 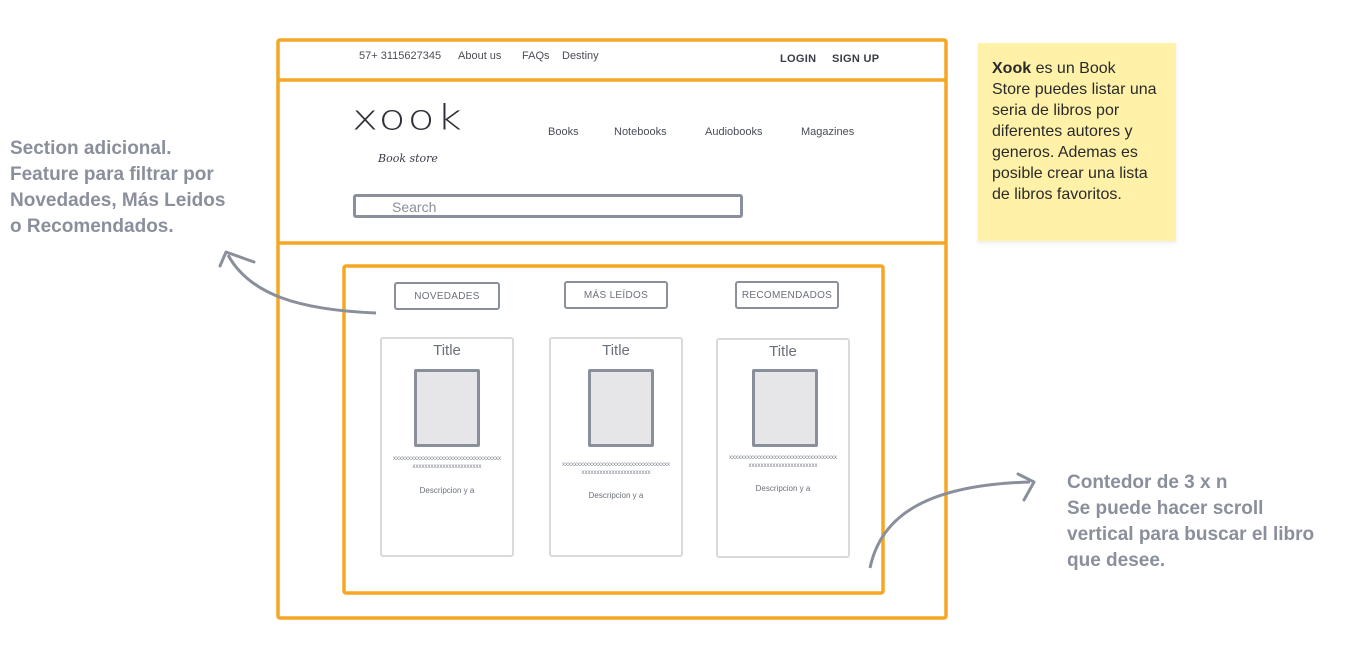 What do you see at coordinates (479, 56) in the screenshot?
I see `about-link: About us` at bounding box center [479, 56].